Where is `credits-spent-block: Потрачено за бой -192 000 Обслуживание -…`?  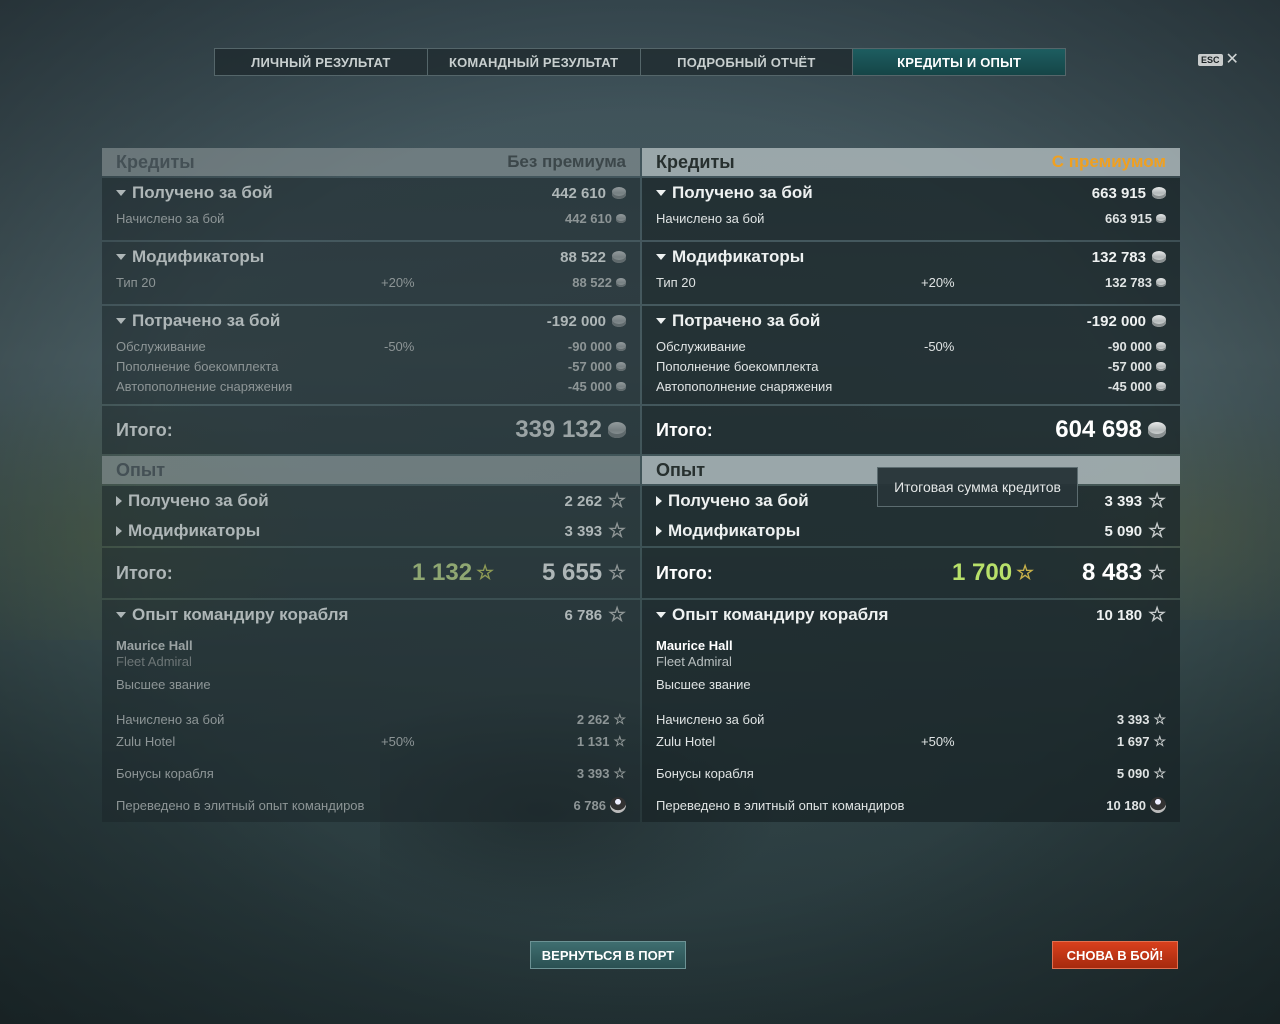
credits-spent-block: Потрачено за бой -192 000 Обслуживание -… is located at coordinates (911, 355).